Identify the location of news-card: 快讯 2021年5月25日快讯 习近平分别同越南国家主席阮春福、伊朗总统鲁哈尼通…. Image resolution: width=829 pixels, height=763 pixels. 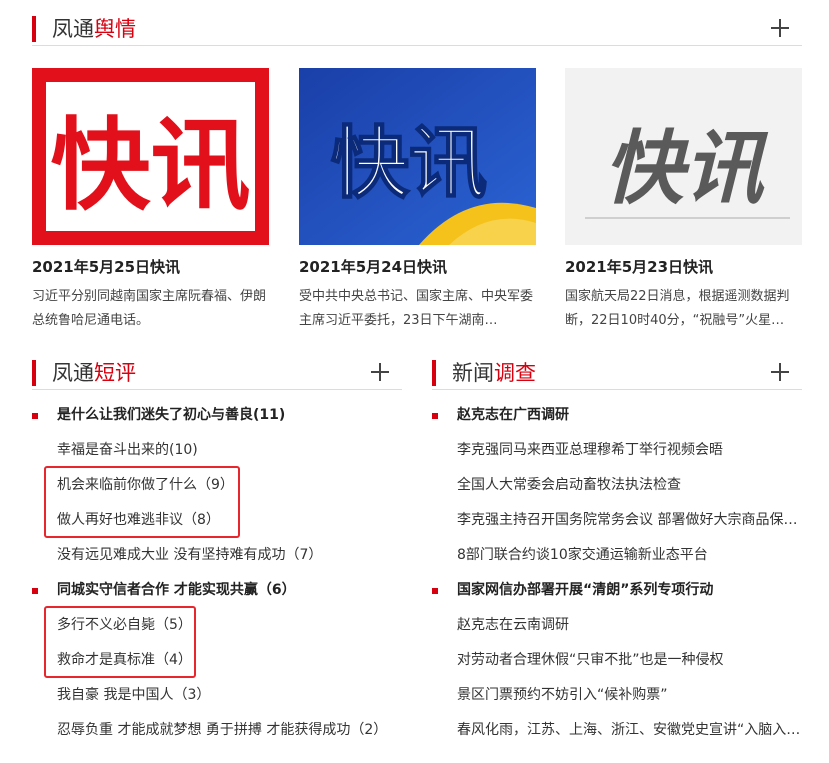
(150, 200).